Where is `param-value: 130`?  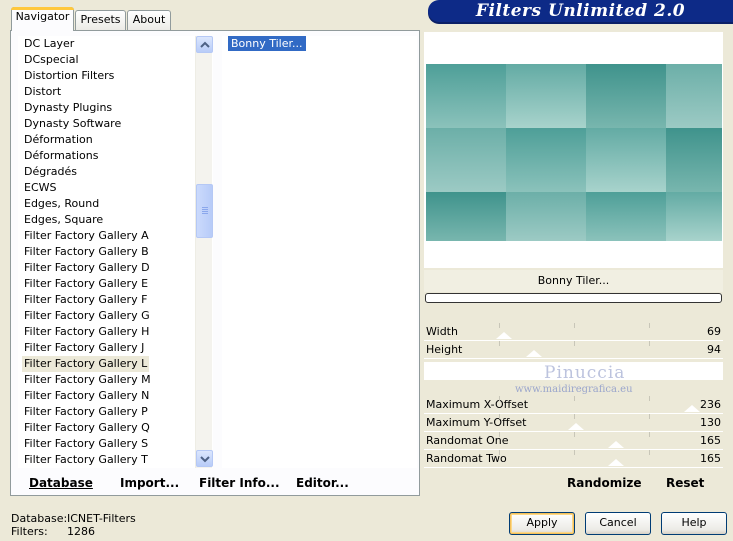 param-value: 130 is located at coordinates (710, 422).